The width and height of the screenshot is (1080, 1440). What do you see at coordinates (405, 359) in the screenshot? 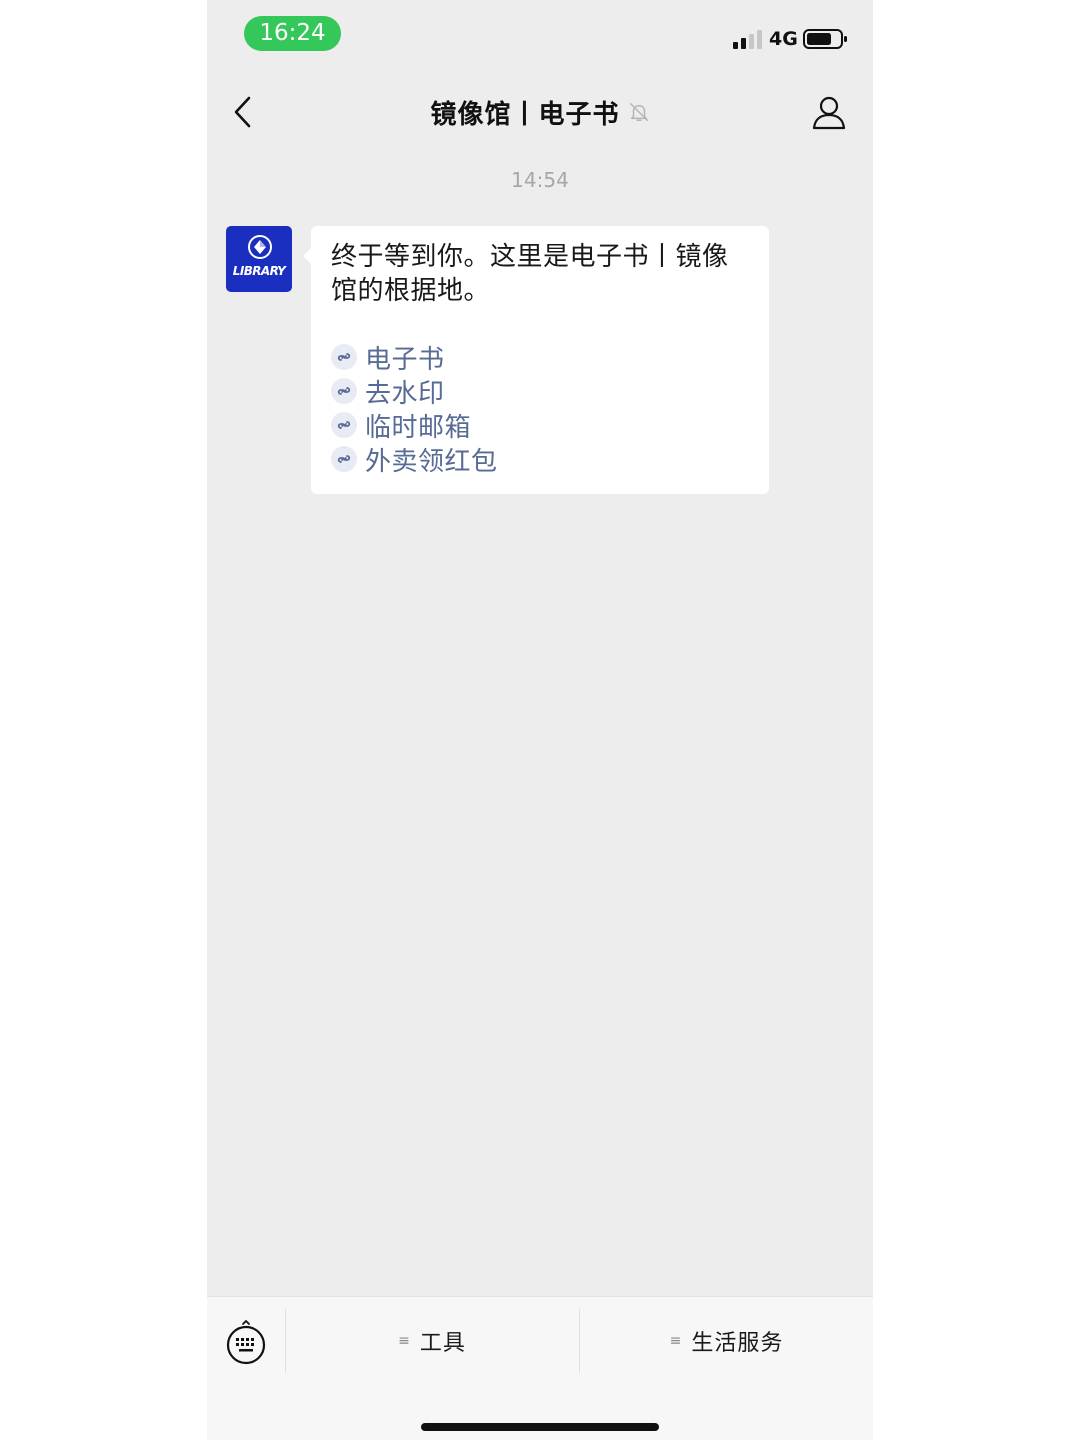
I see `link-label: 电子书` at bounding box center [405, 359].